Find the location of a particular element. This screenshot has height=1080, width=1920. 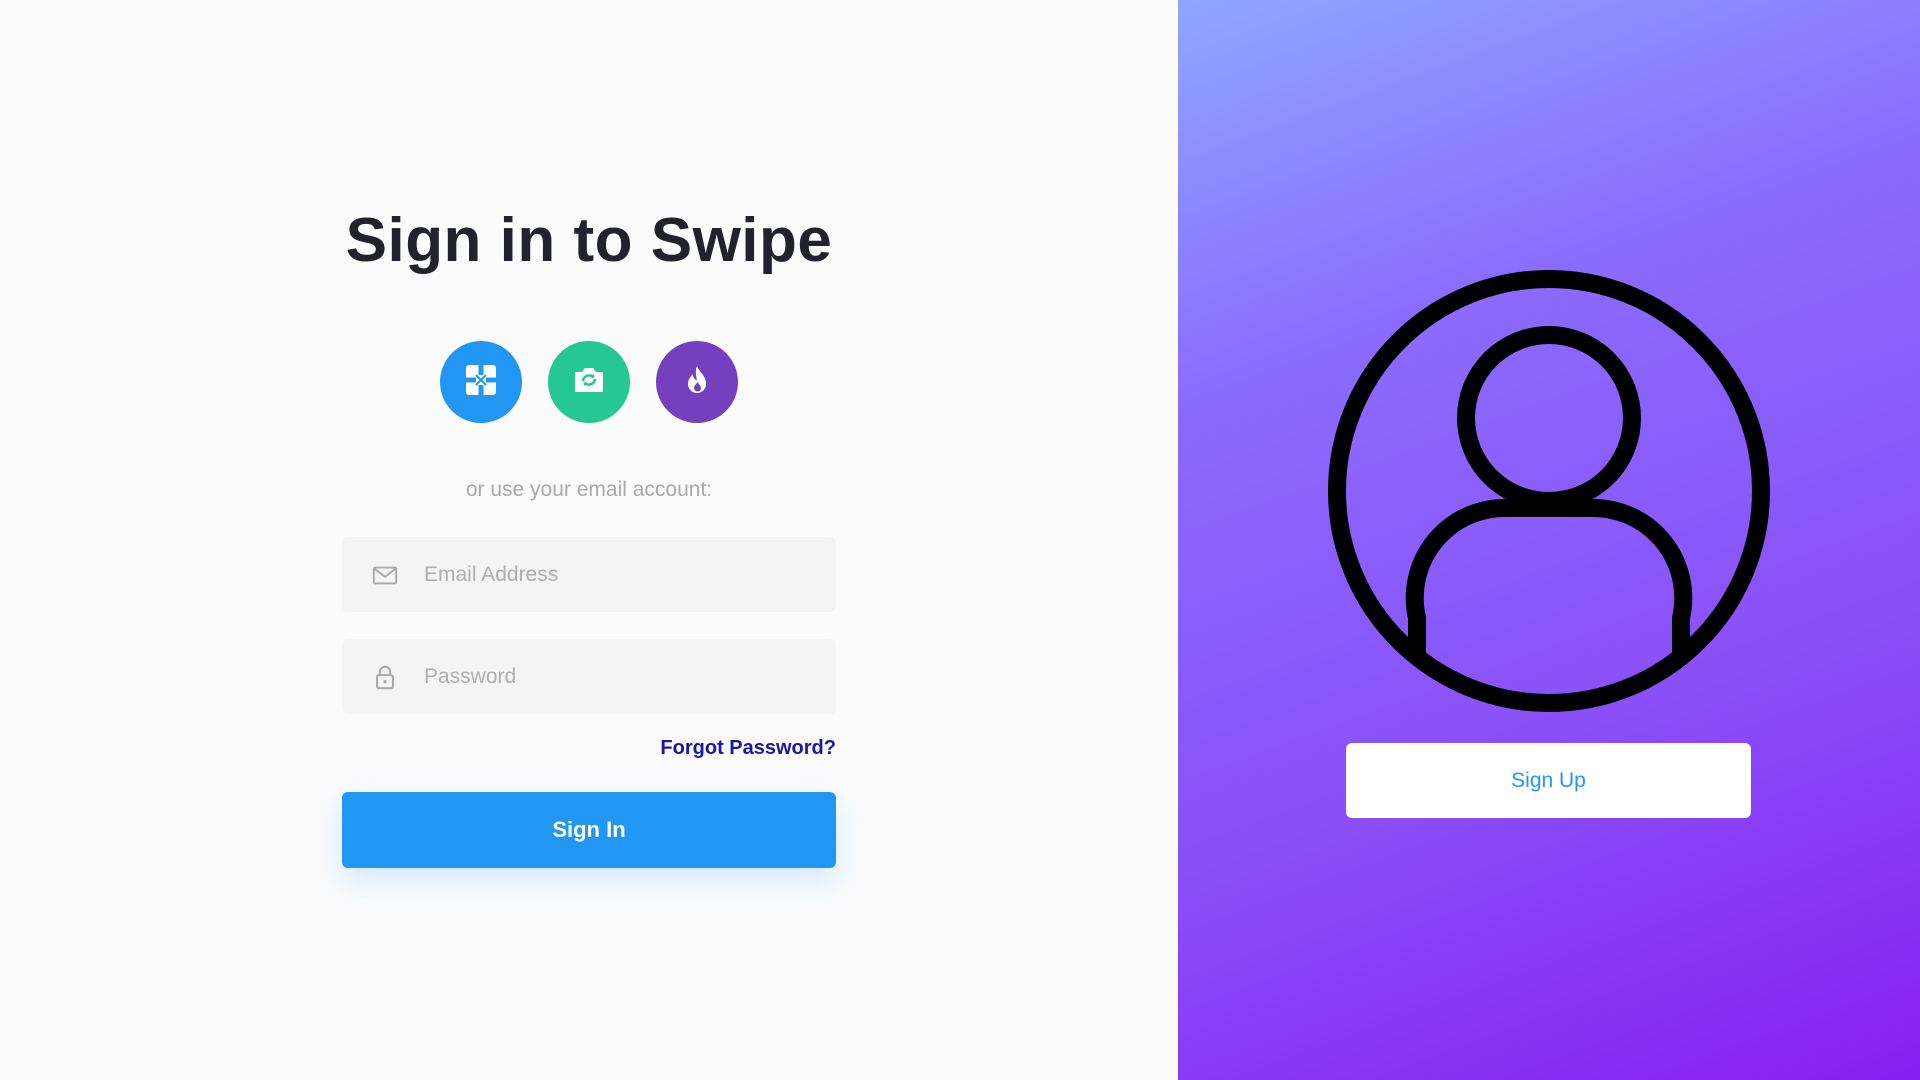

email-input is located at coordinates (624, 574).